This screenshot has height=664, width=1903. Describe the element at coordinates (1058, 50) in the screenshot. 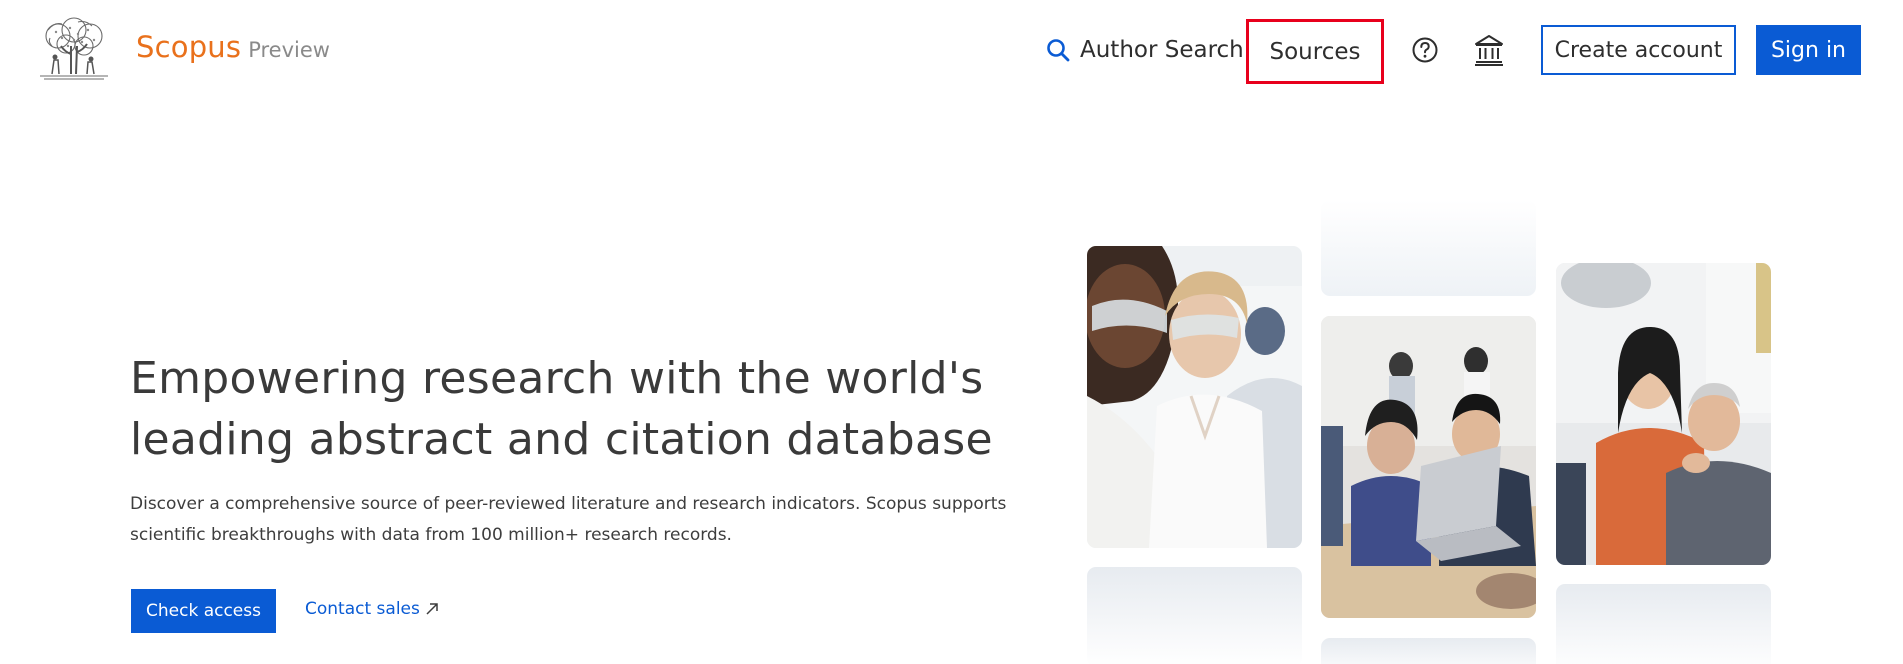

I see `search-icon` at that location.